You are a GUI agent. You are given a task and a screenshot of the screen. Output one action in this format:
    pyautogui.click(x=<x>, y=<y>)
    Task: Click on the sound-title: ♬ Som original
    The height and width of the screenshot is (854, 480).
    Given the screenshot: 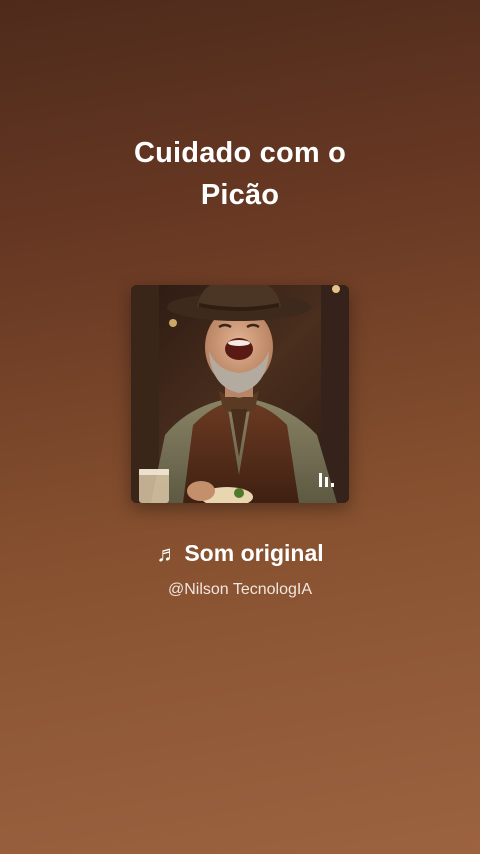 What is the action you would take?
    pyautogui.click(x=240, y=553)
    